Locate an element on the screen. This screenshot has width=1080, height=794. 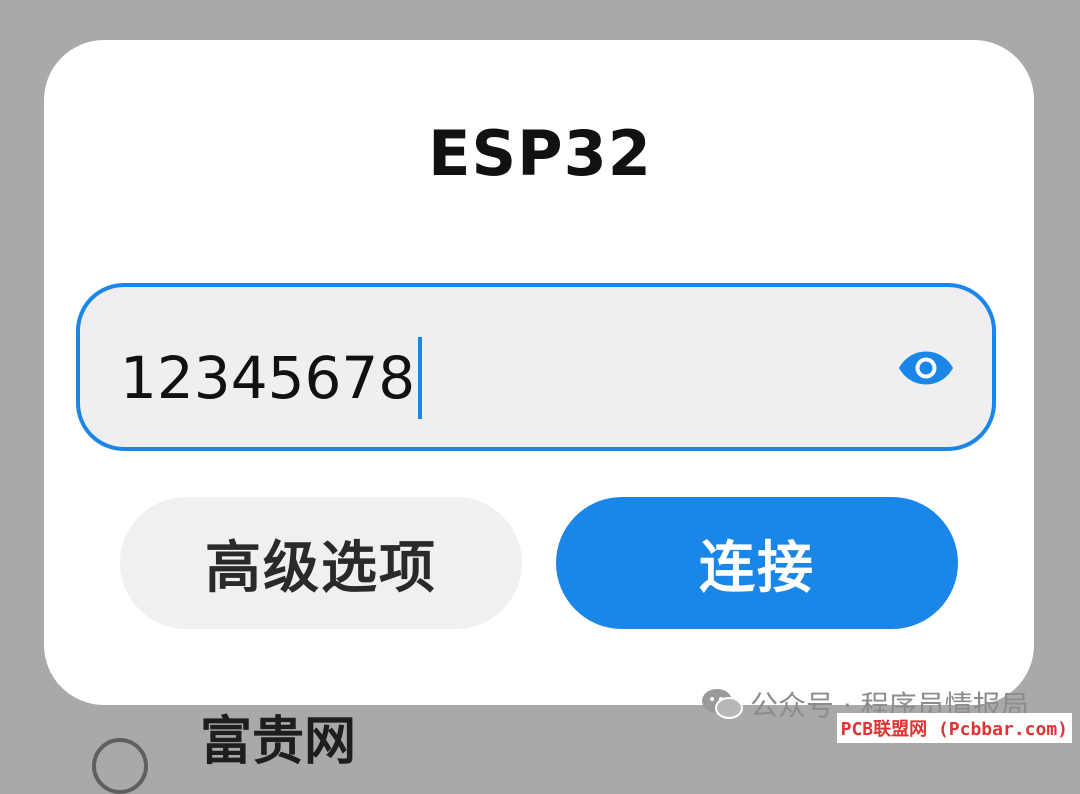
connect-button: 连接 is located at coordinates (757, 563).